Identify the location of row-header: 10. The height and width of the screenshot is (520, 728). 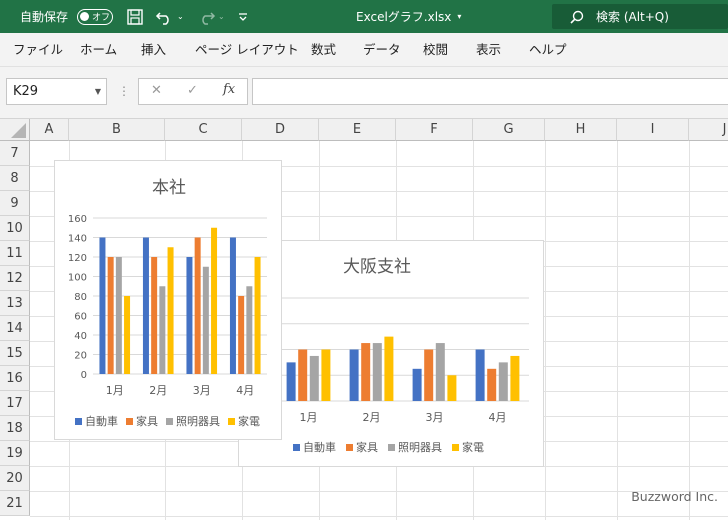
(15, 228).